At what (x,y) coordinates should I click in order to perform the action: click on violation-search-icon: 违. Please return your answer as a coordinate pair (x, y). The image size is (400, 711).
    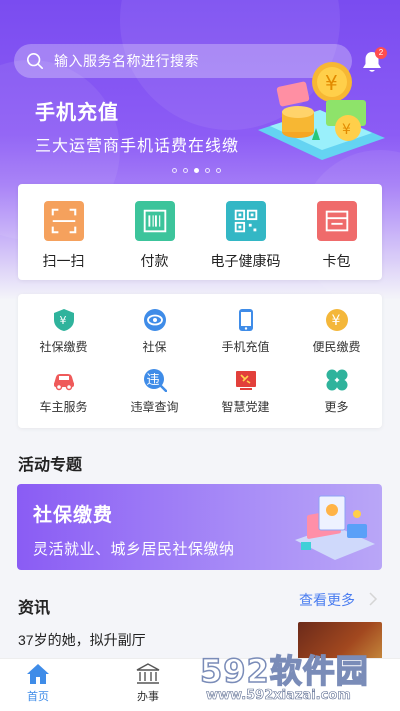
    Looking at the image, I should click on (155, 380).